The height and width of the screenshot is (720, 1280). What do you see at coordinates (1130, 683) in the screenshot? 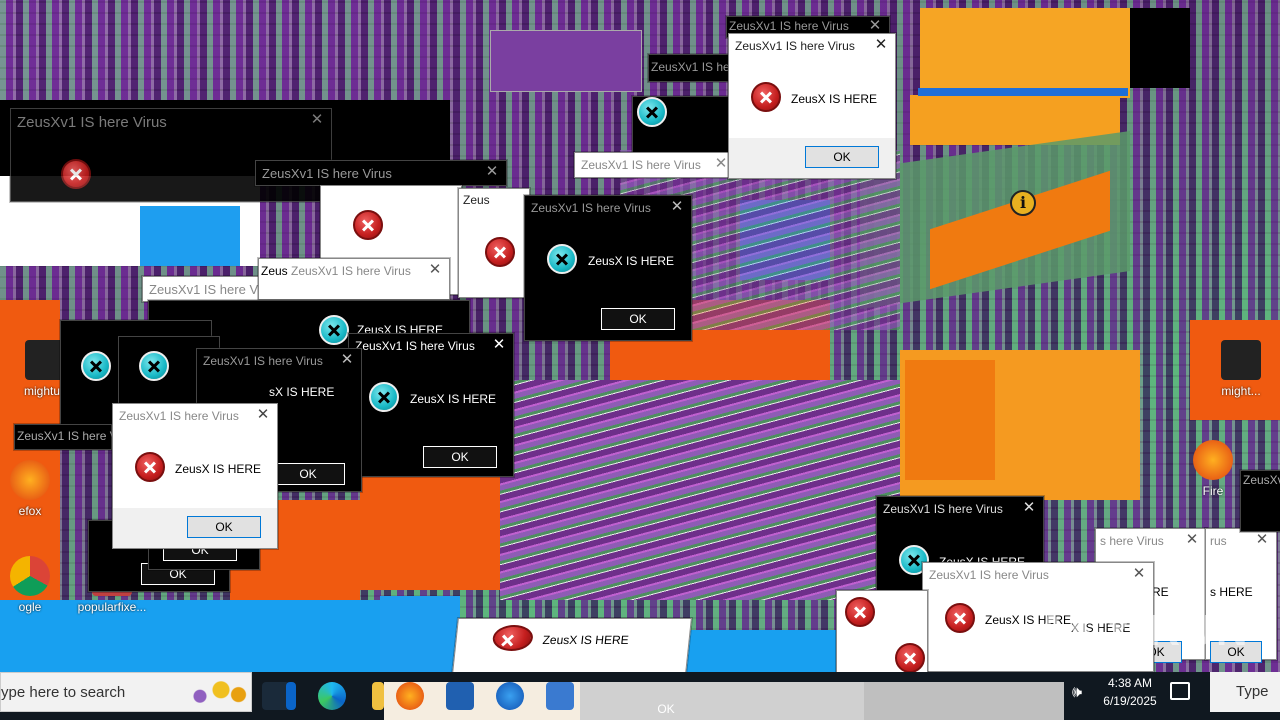
I see `clock-time: 4:38 AM` at bounding box center [1130, 683].